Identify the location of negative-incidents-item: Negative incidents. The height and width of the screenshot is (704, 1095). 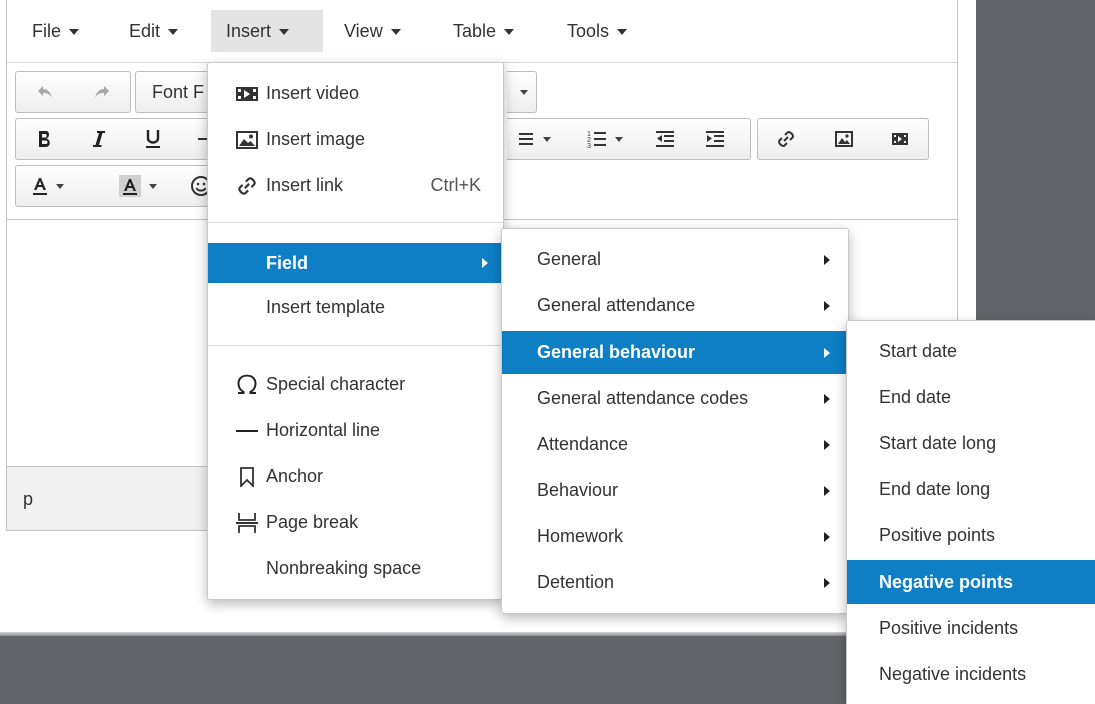
(971, 674).